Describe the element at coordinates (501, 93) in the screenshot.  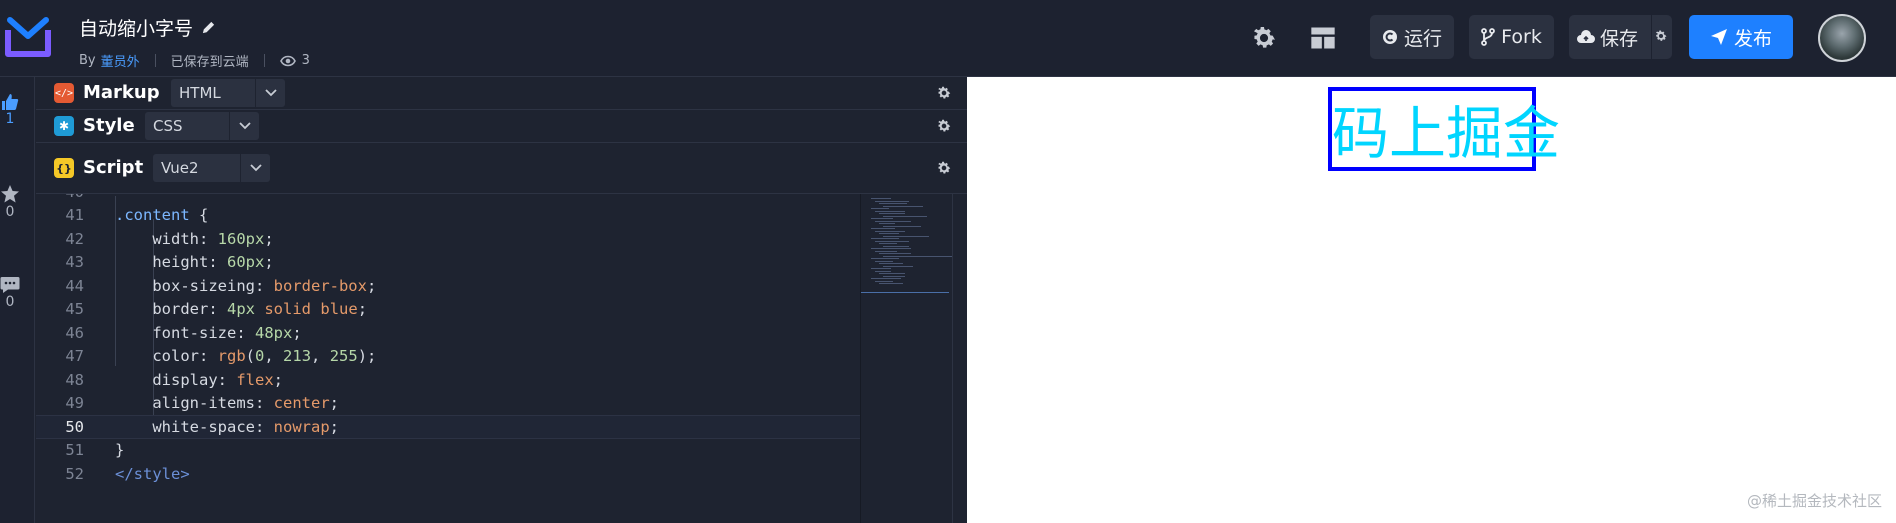
I see `markup-tab: </> Markup HTML` at that location.